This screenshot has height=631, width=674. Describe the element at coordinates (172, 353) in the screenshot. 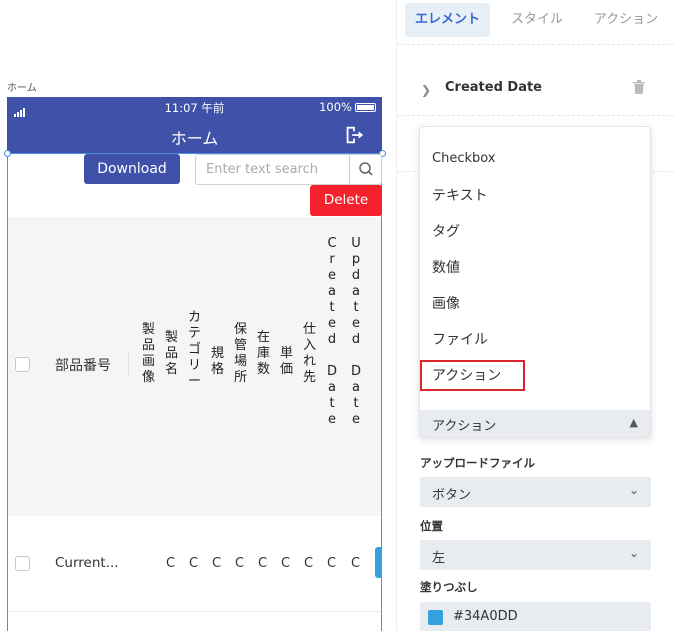

I see `column-header-product-name: 製品名` at that location.